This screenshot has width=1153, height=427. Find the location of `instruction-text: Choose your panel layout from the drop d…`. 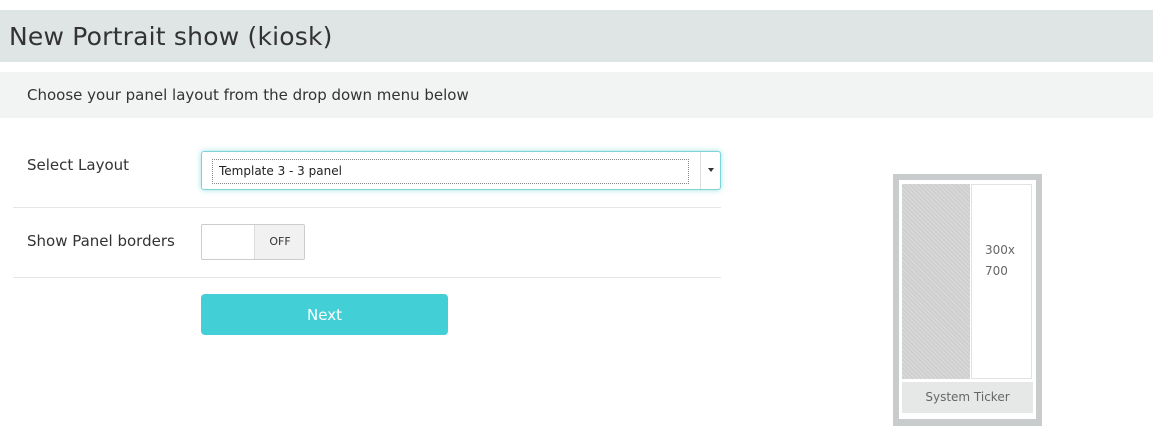

instruction-text: Choose your panel layout from the drop d… is located at coordinates (248, 95).